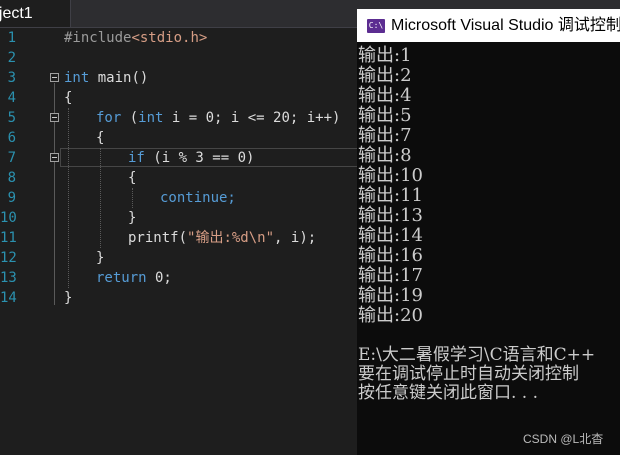  I want to click on line-number: 3, so click(11, 78).